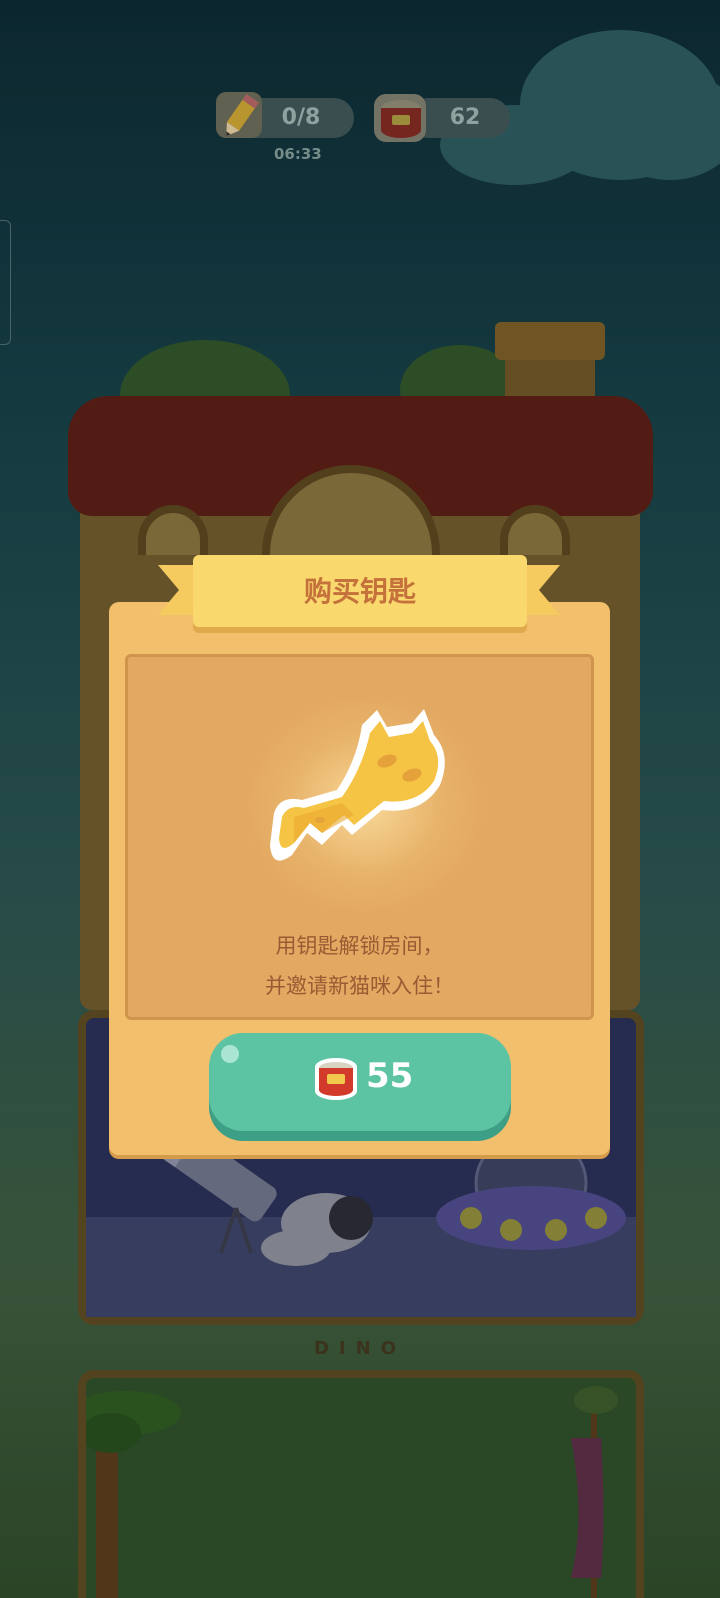 The image size is (720, 1598). Describe the element at coordinates (359, 946) in the screenshot. I see `dialog-description-line1: 用钥匙解锁房间，` at that location.